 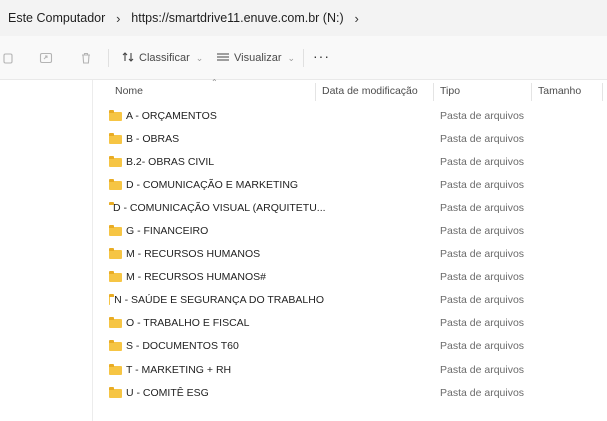 I want to click on breadcrumb-network-drive: https://smartdrive11.enuve.com.br (N:), so click(x=237, y=18).